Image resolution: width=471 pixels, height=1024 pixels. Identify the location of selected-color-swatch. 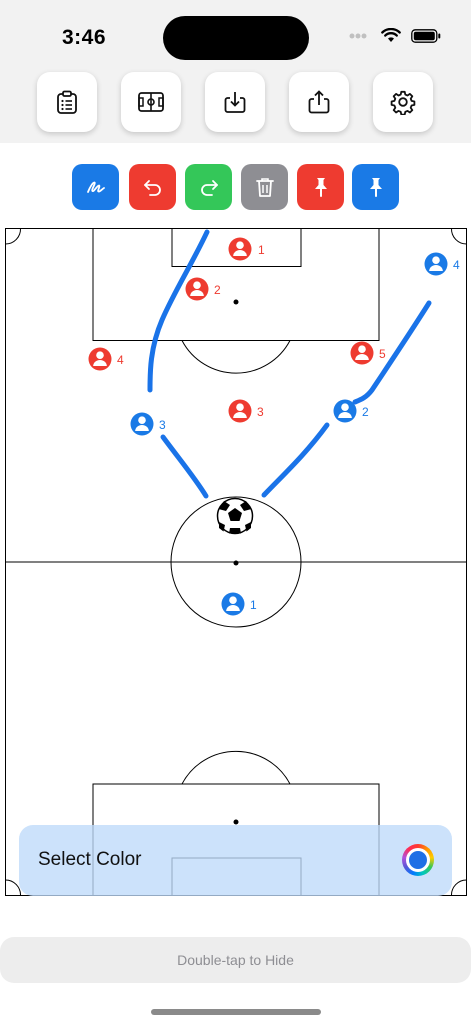
(418, 860).